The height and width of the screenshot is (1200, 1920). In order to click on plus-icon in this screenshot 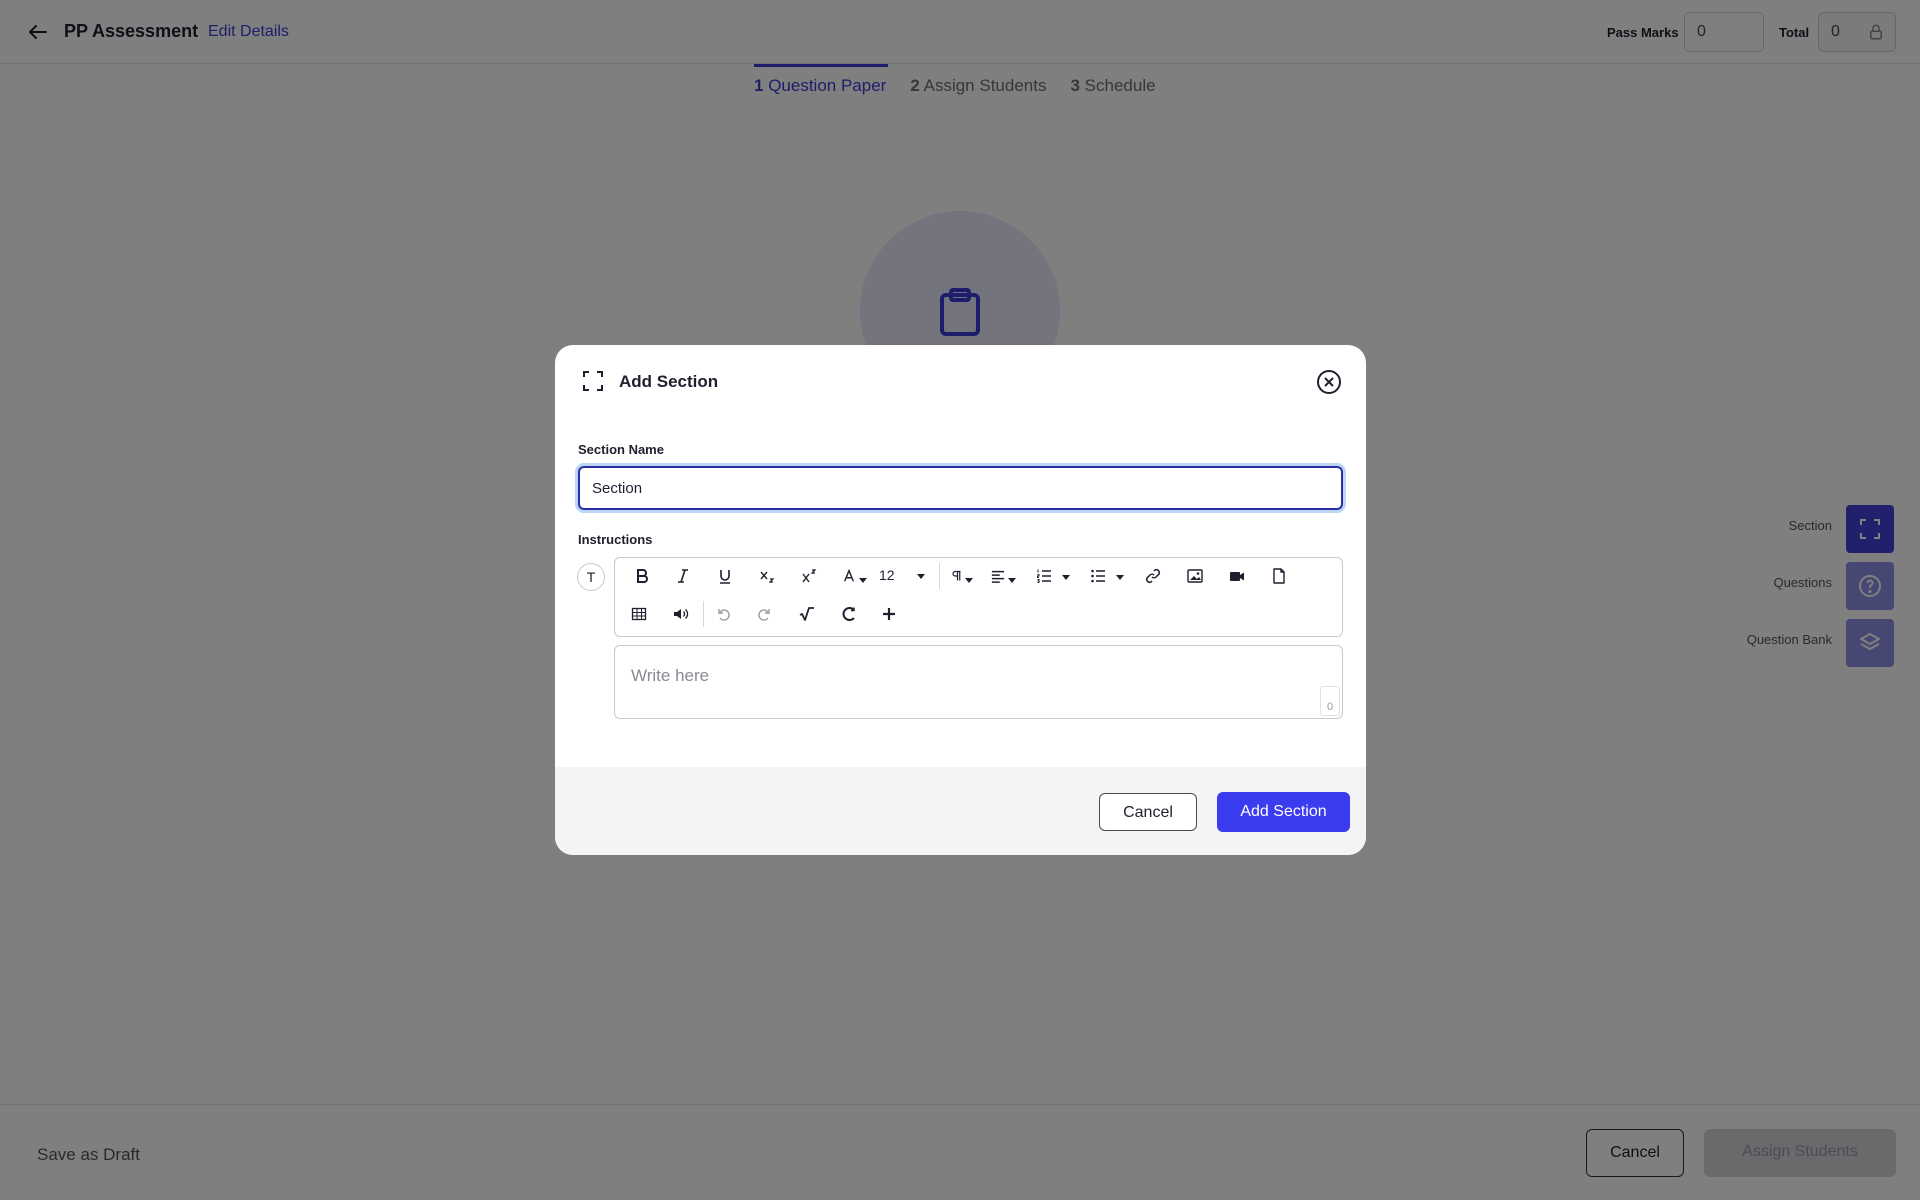, I will do `click(889, 614)`.